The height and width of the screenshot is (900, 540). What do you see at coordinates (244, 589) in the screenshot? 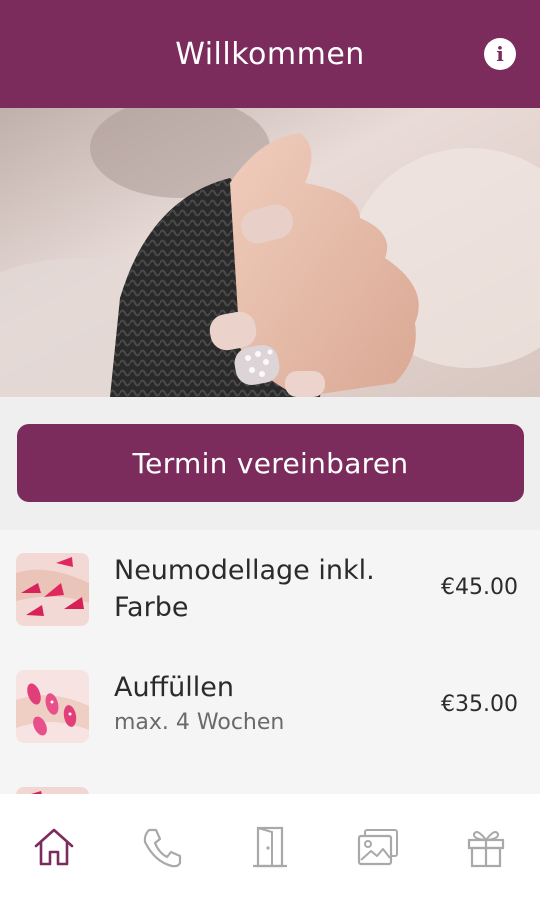
I see `service-name: Neumodellage inkl. Farbe` at bounding box center [244, 589].